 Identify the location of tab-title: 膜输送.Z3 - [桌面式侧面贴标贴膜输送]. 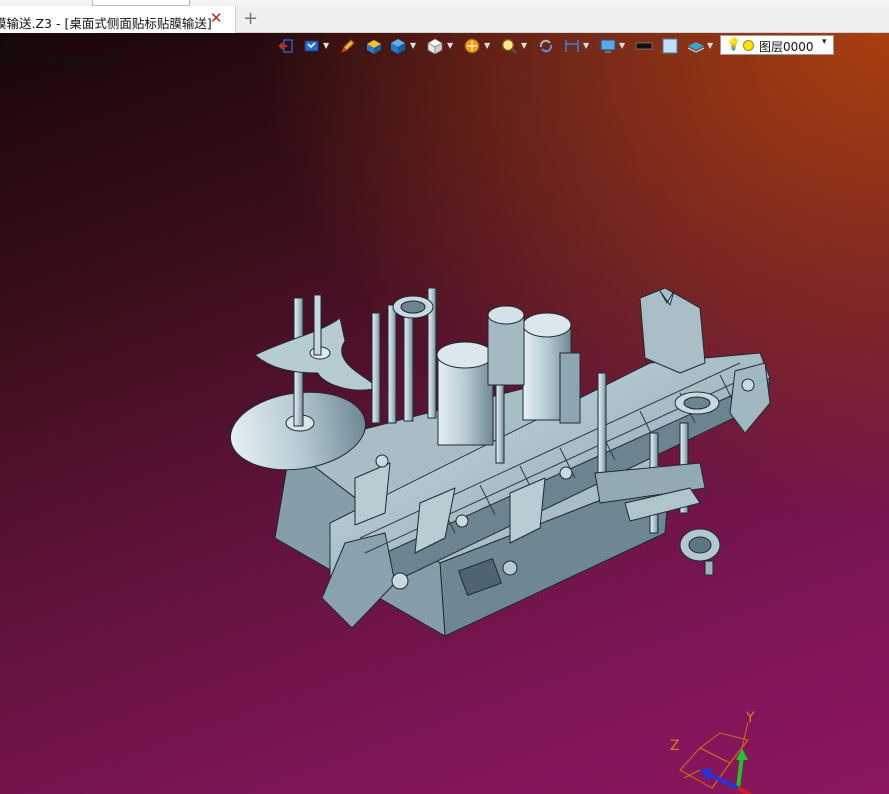
(106, 23).